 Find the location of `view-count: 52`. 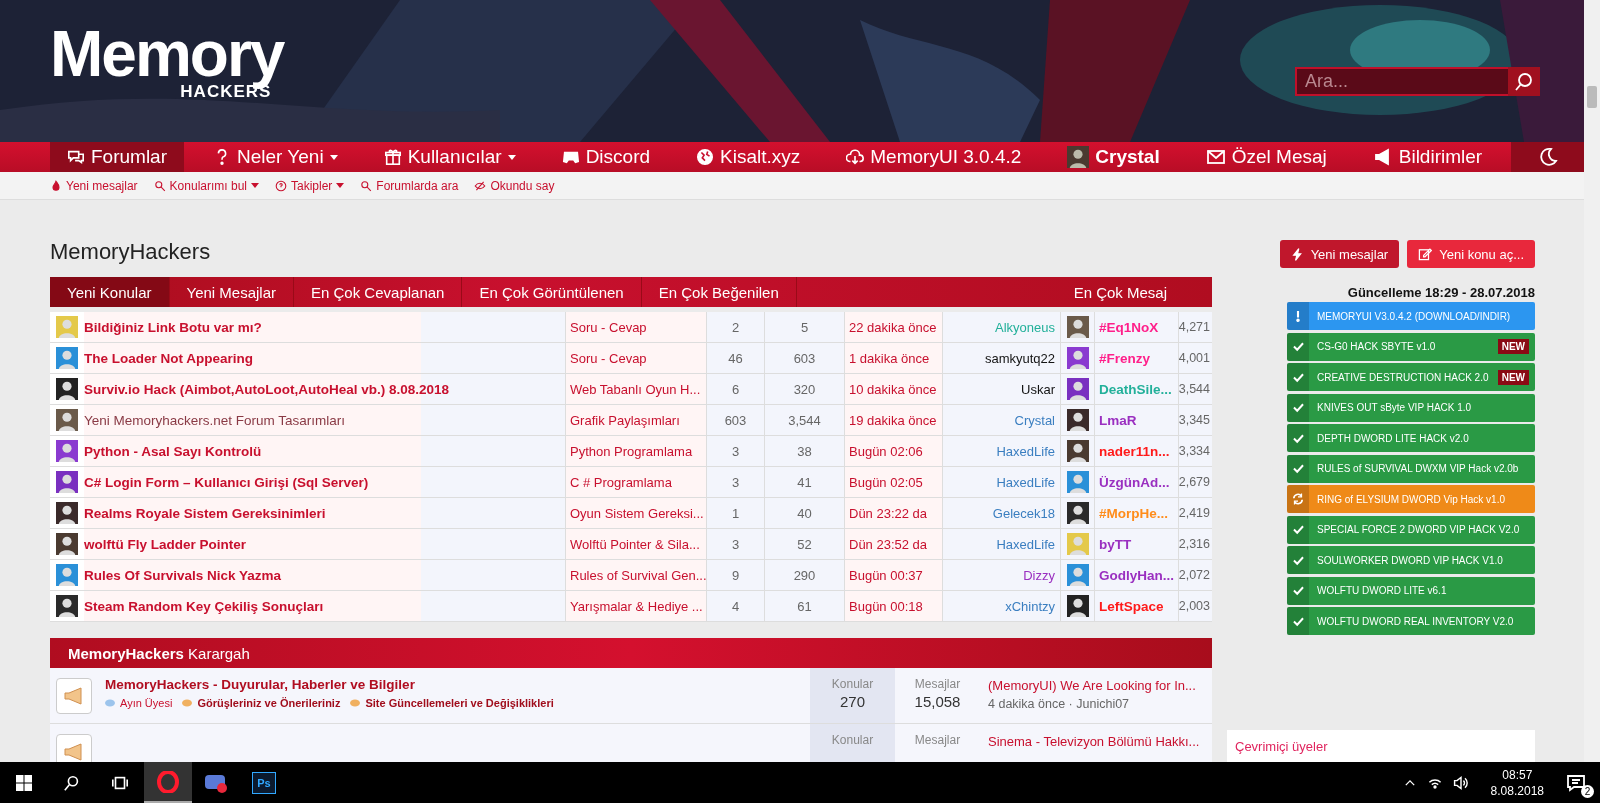

view-count: 52 is located at coordinates (804, 544).